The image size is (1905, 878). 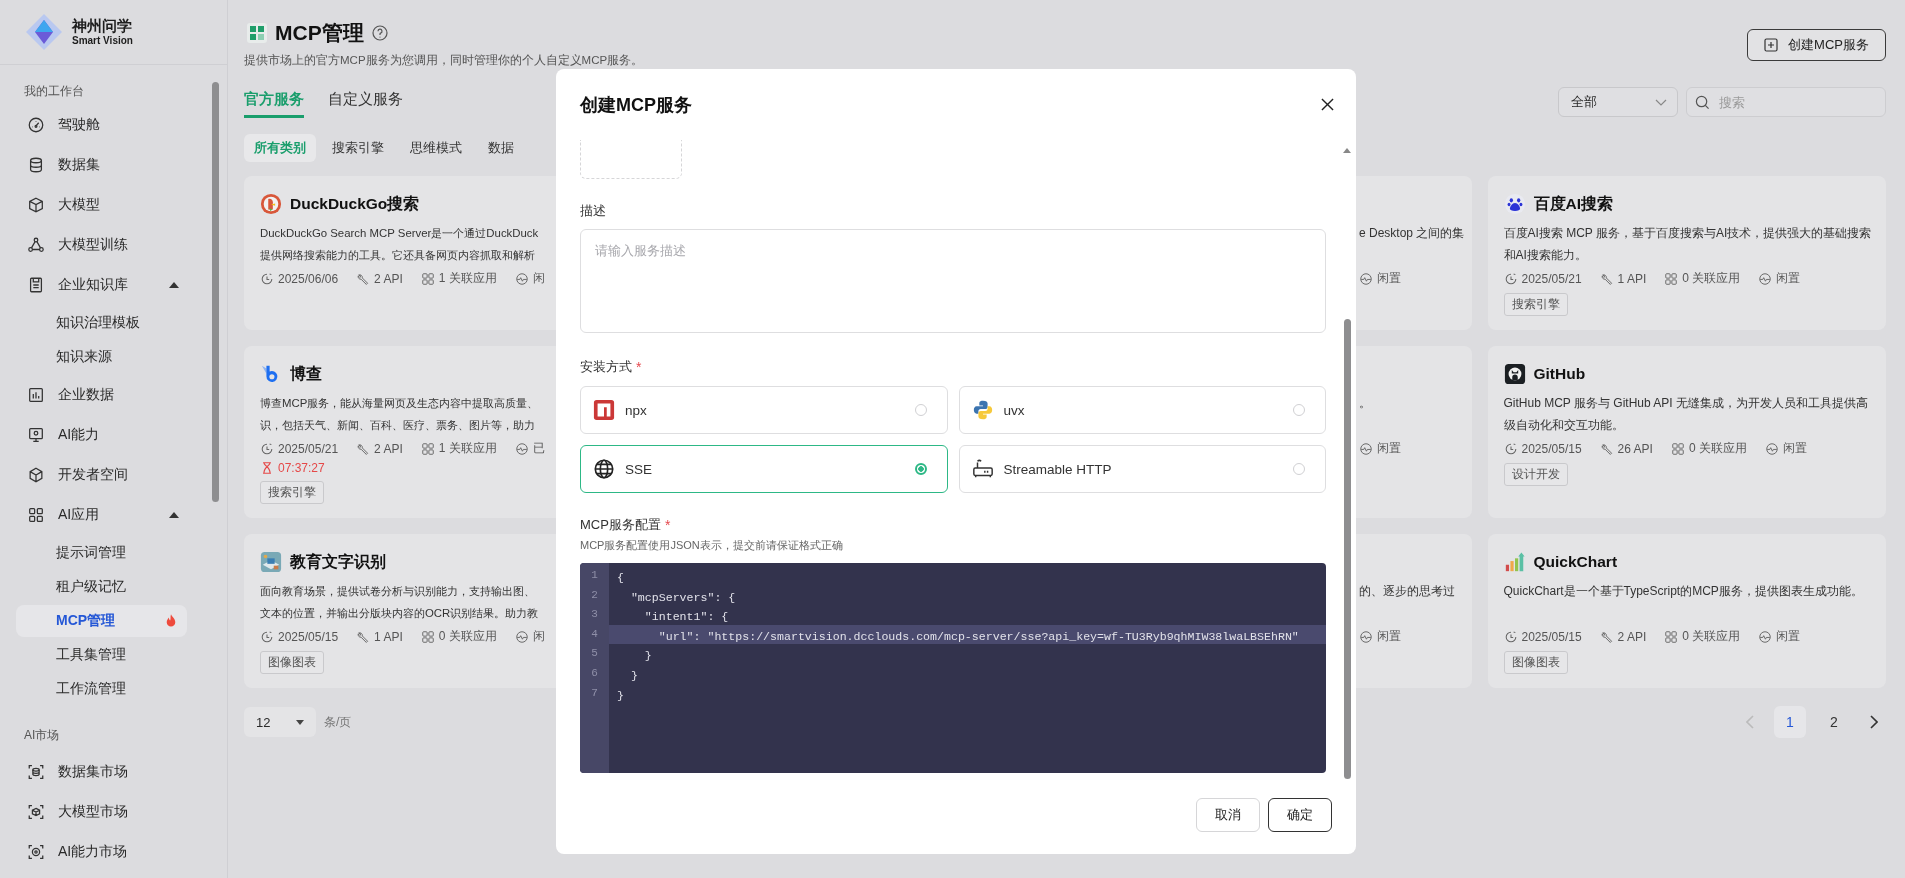 I want to click on page-size-select: 12, so click(x=280, y=722).